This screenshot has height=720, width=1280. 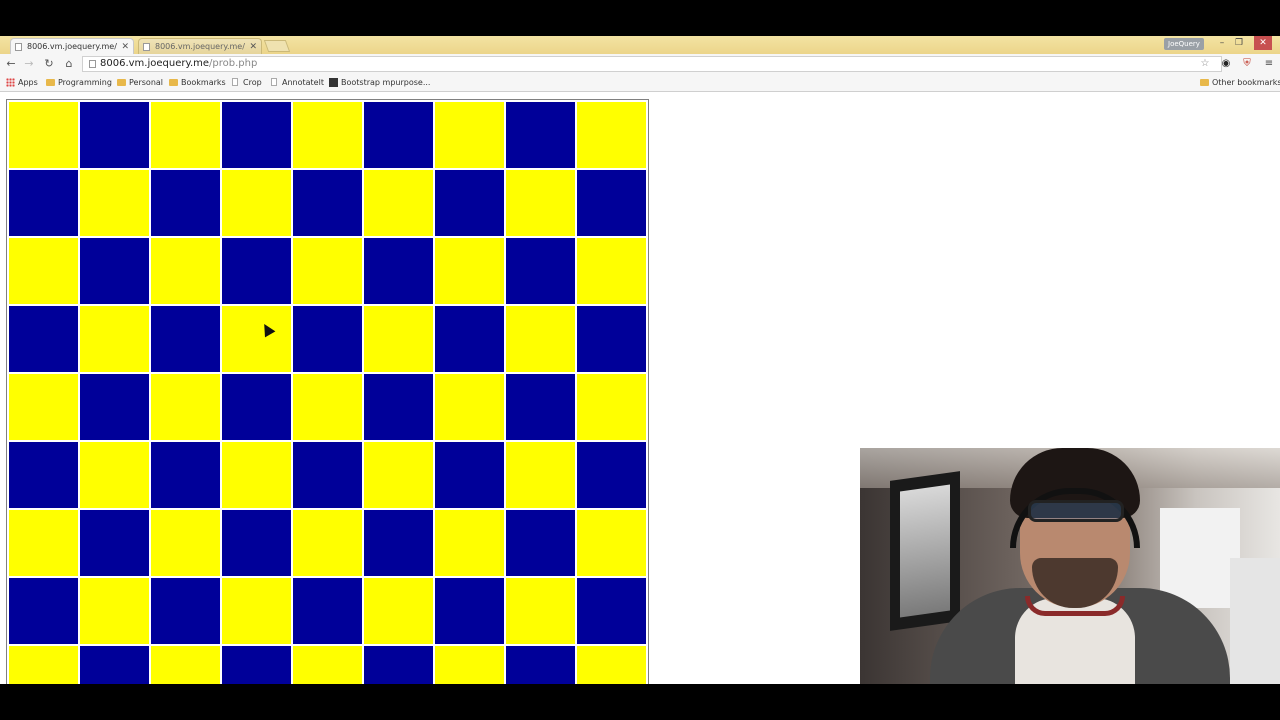 I want to click on window-close-icon: ✕, so click(x=1263, y=43).